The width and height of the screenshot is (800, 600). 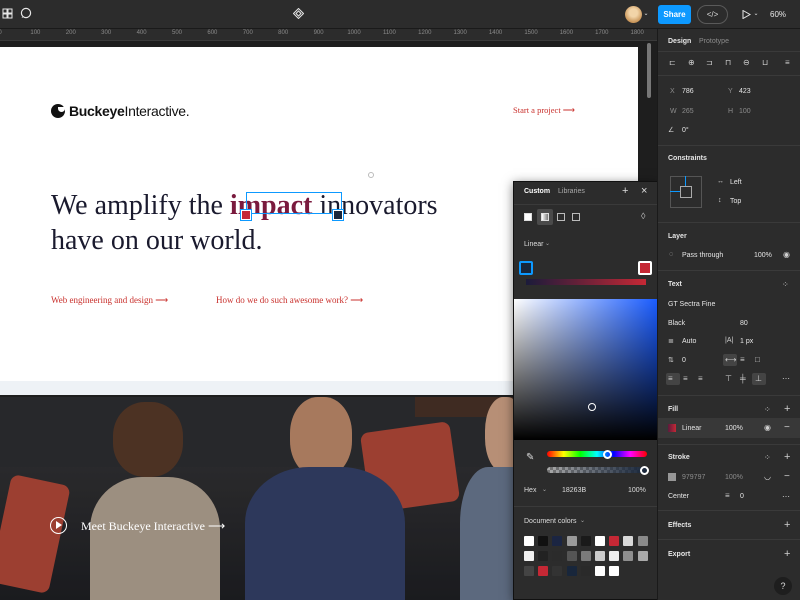 I want to click on opacity-knob, so click(x=644, y=470).